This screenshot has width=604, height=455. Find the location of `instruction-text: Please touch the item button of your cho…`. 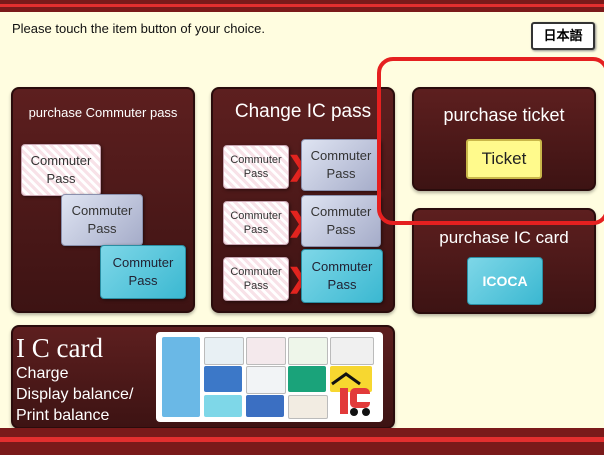

instruction-text: Please touch the item button of your cho… is located at coordinates (138, 28).